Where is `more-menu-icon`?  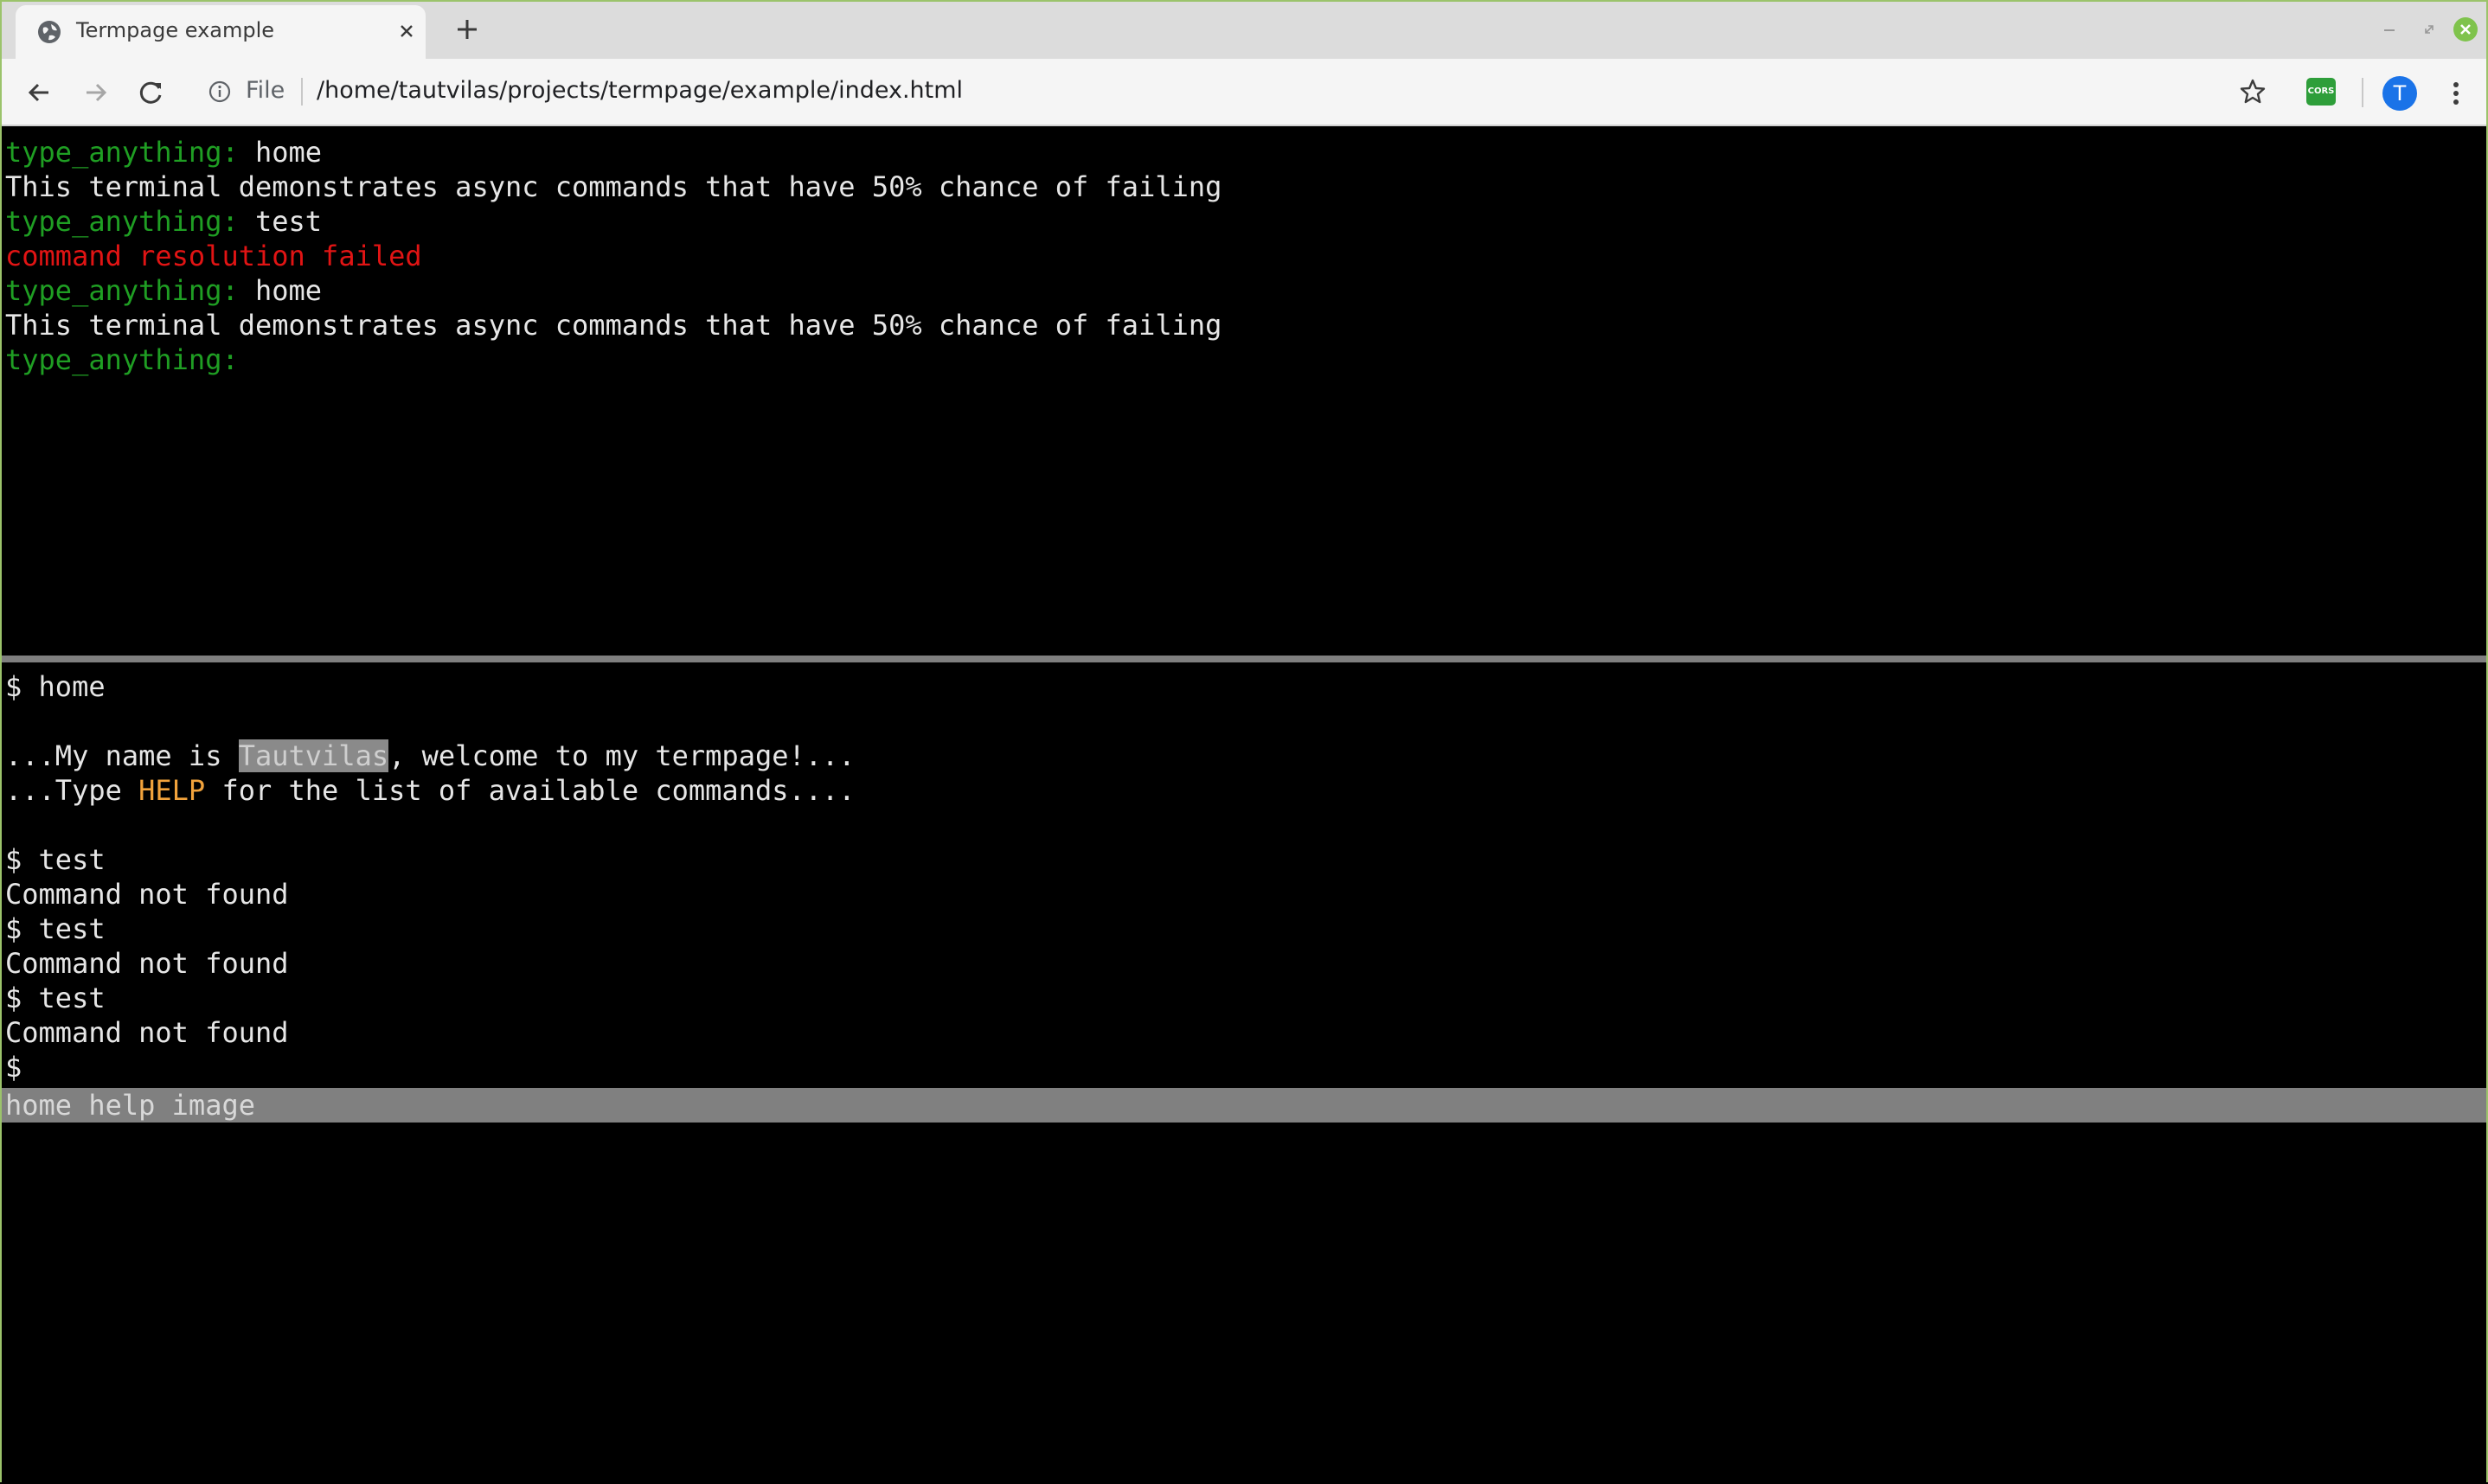 more-menu-icon is located at coordinates (2456, 94).